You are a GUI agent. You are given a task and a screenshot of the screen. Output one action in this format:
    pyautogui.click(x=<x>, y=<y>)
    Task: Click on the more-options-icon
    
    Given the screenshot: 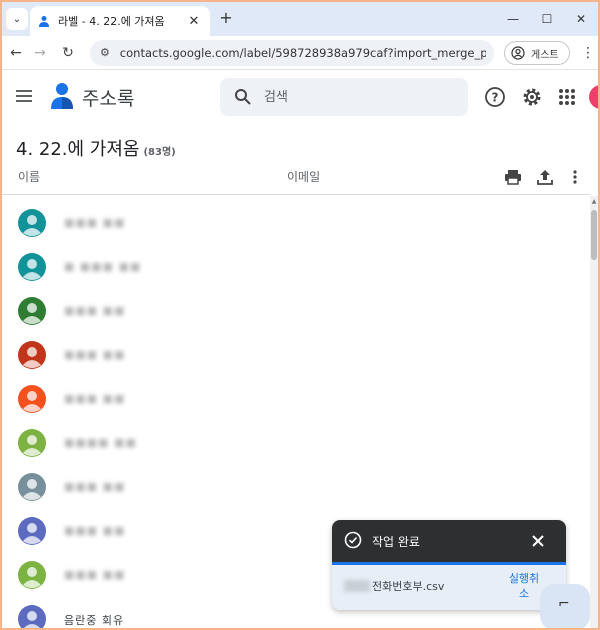 What is the action you would take?
    pyautogui.click(x=575, y=177)
    